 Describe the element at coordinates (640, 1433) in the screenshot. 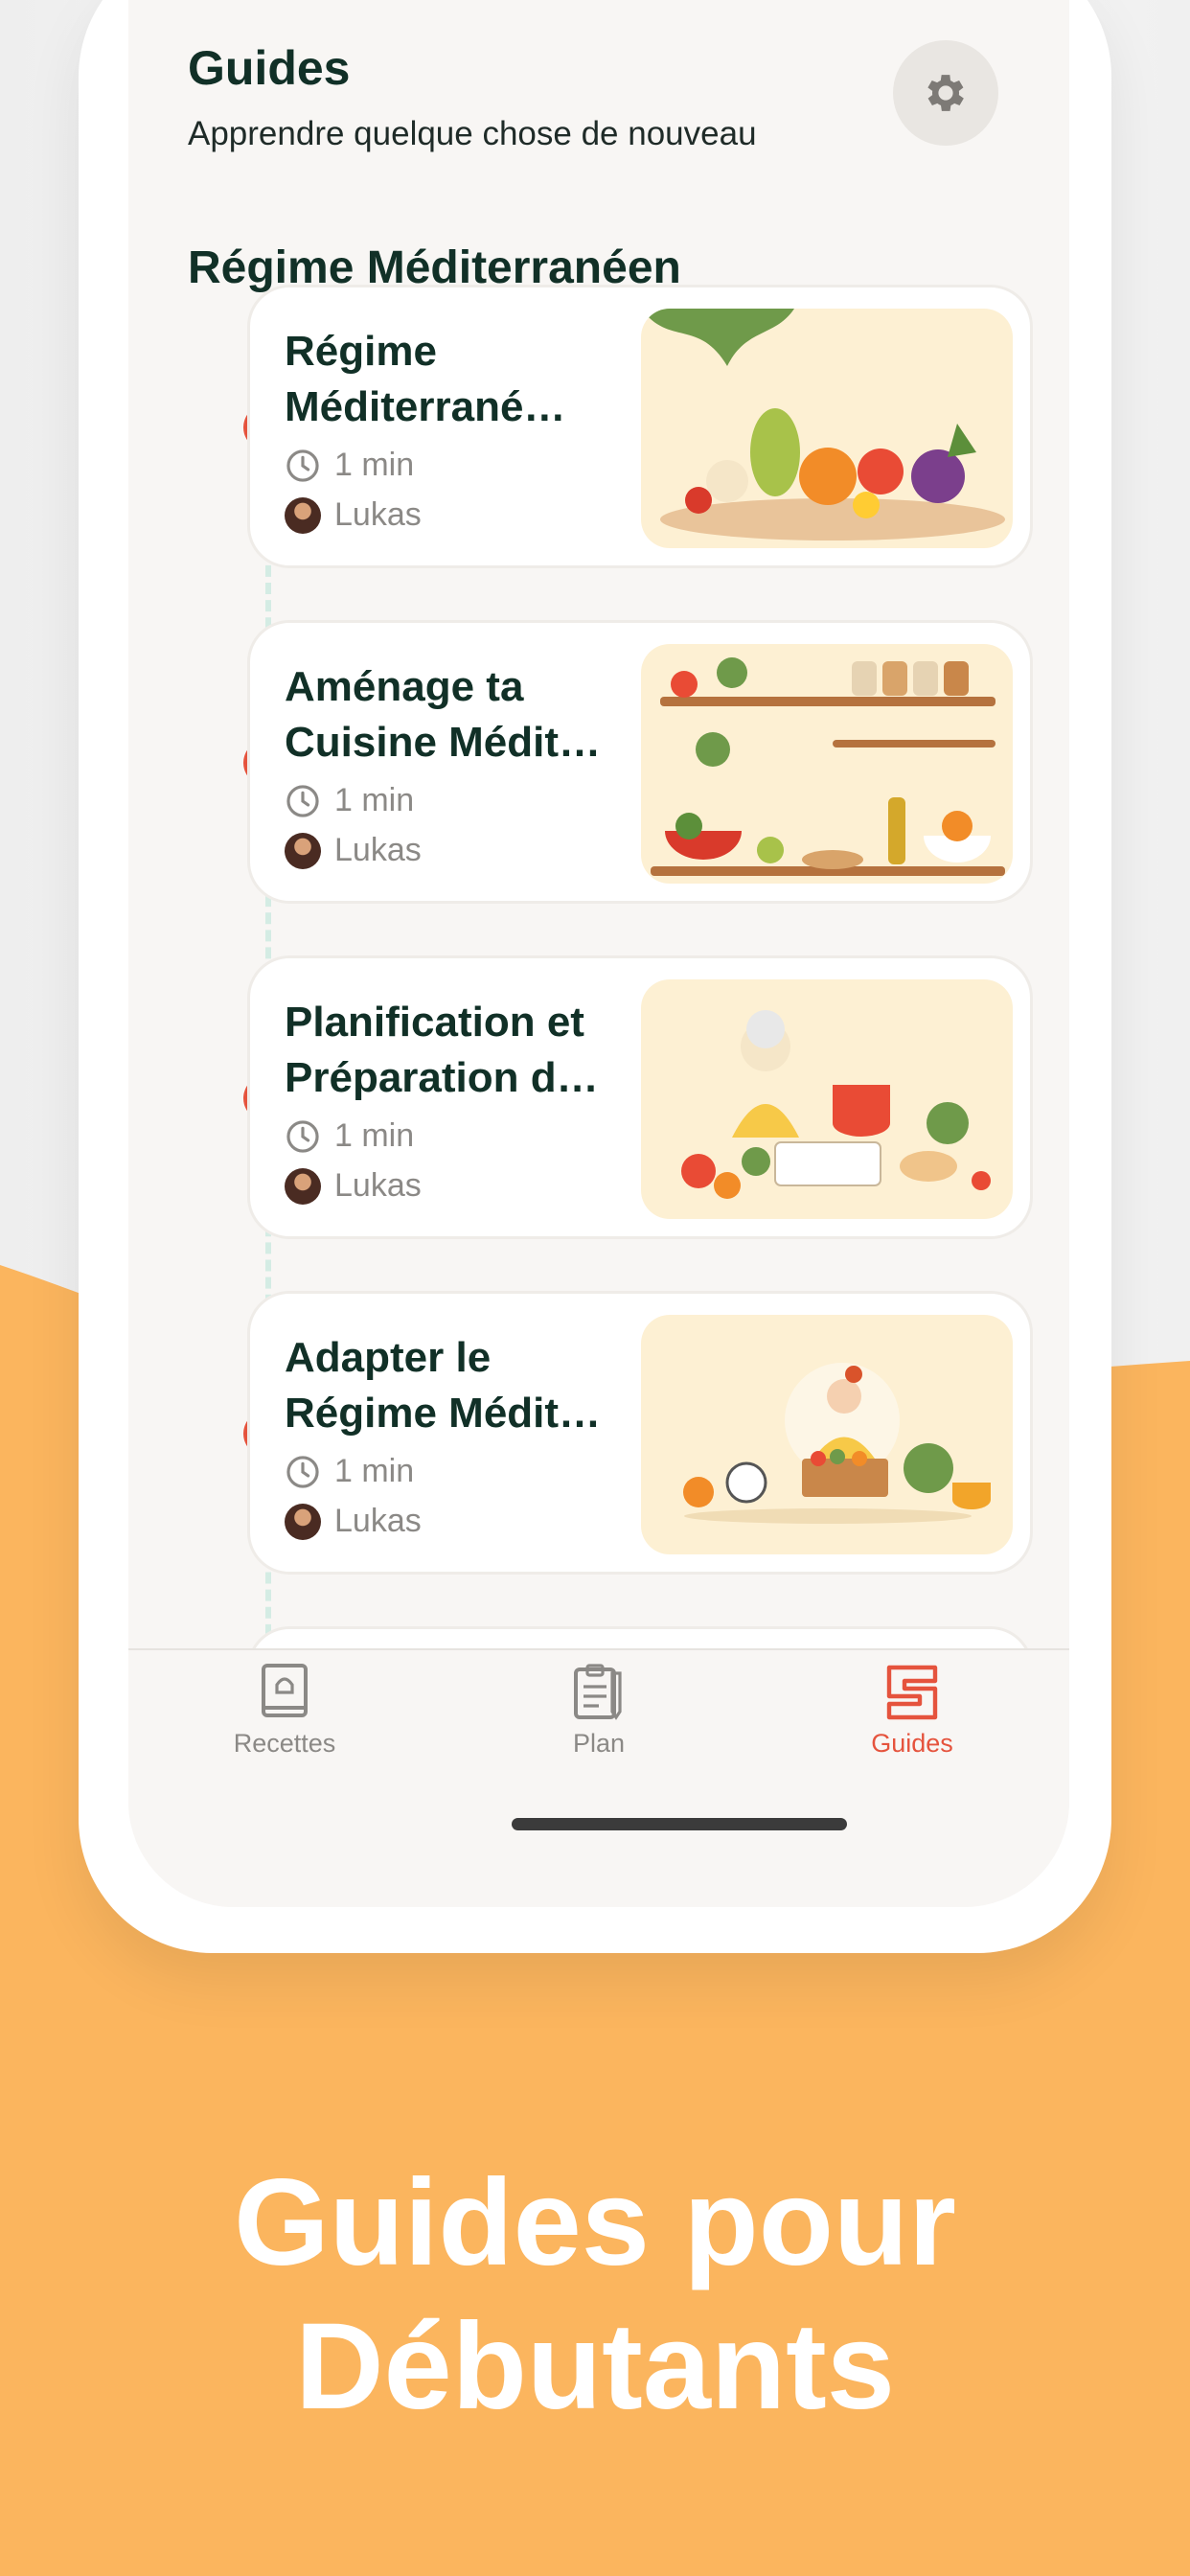

I see `guide-card: Adapter le Régime Médit… 1 min Lukas` at that location.